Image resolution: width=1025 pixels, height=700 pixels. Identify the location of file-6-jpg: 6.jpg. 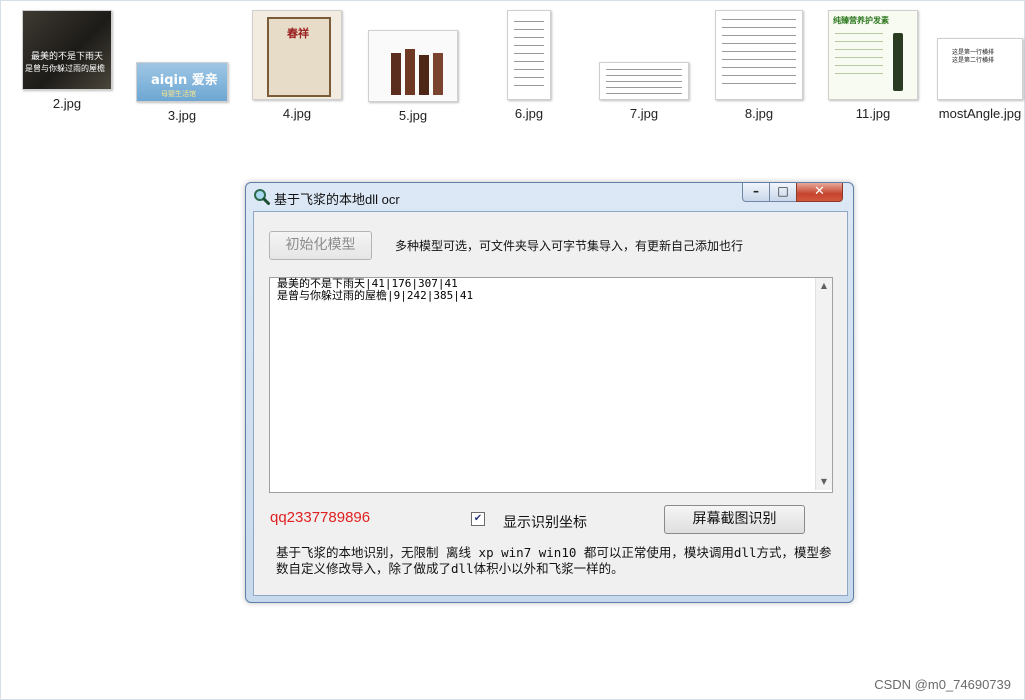
(529, 65).